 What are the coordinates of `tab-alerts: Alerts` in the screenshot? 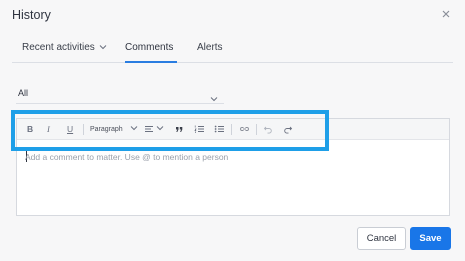 It's located at (210, 47).